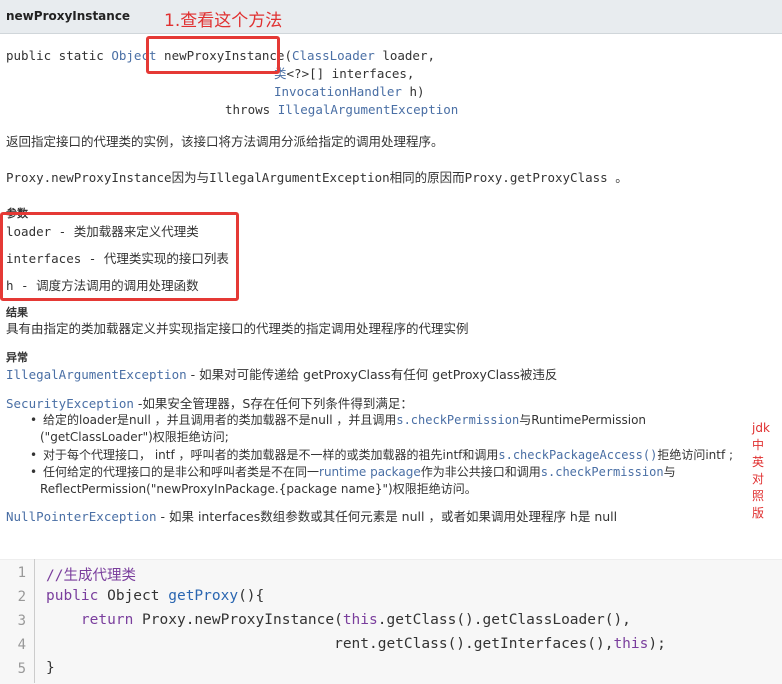  Describe the element at coordinates (333, 55) in the screenshot. I see `classloader-type-link: ClassLoader` at that location.